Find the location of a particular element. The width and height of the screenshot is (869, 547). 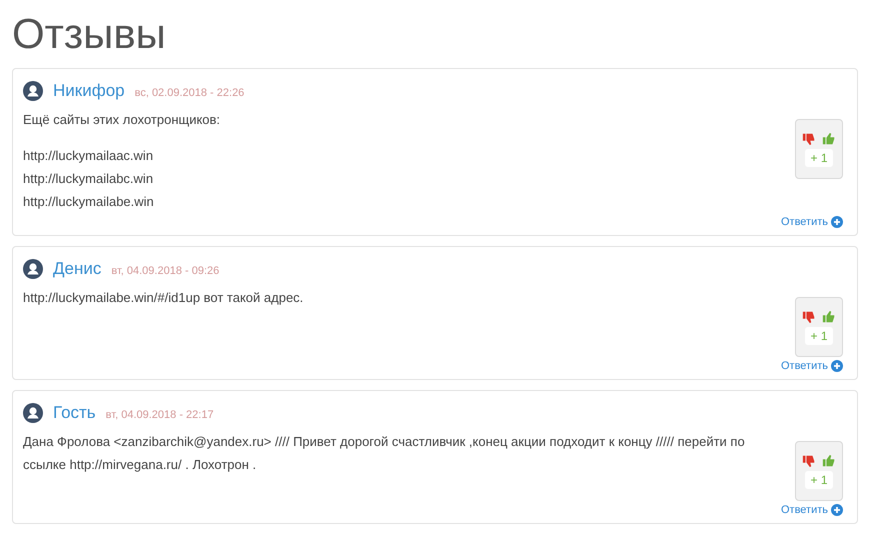

author-name: Никифор is located at coordinates (89, 91).